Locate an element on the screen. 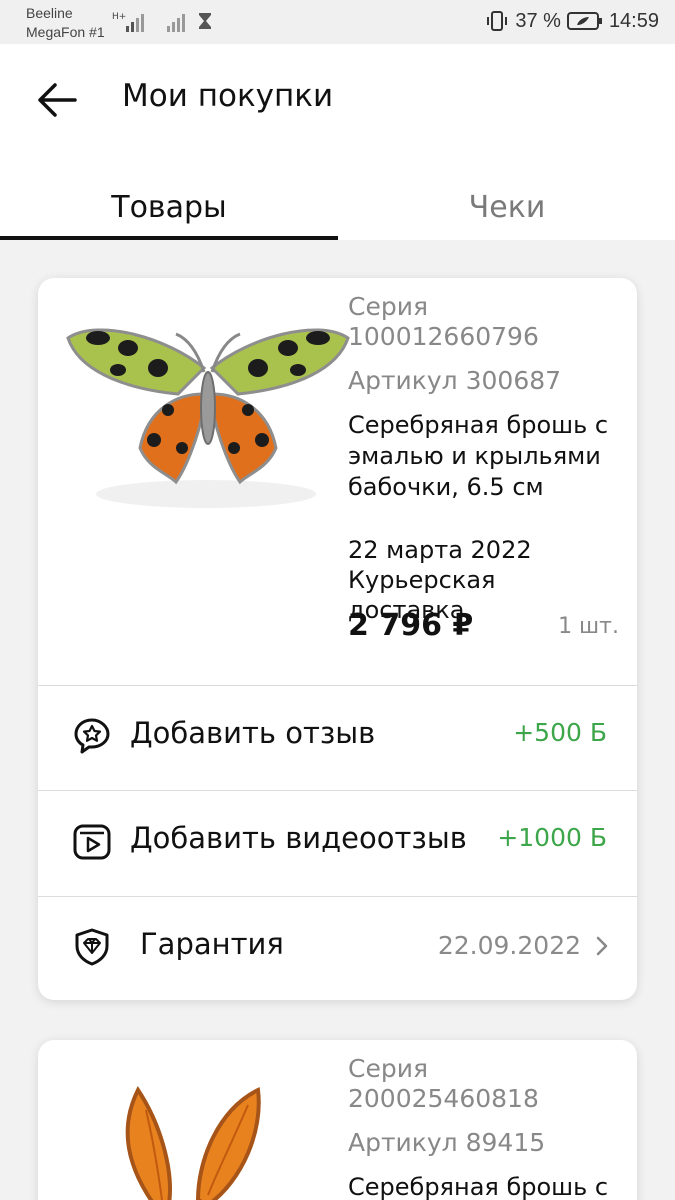  battery-percent: 37 % is located at coordinates (538, 20).